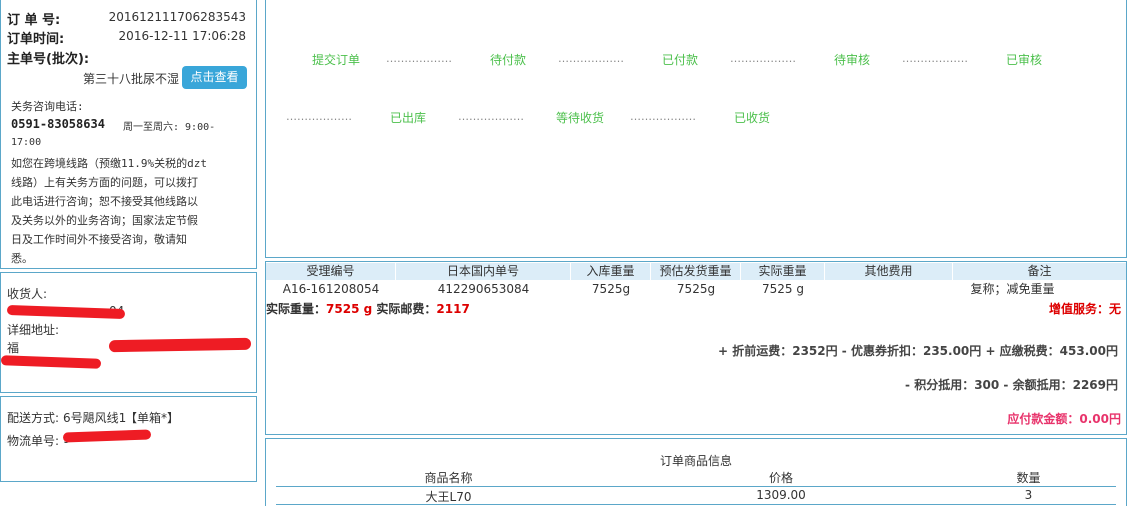  I want to click on table-cell: 复称；减免重量, so click(1012, 289).